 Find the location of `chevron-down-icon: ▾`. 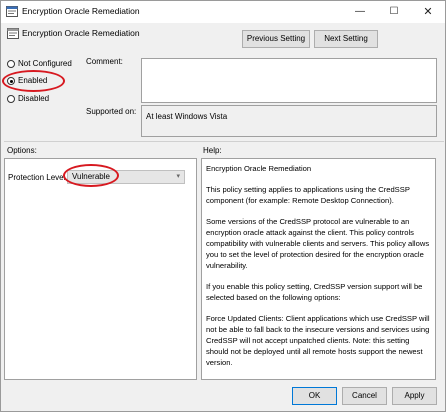

chevron-down-icon: ▾ is located at coordinates (178, 176).